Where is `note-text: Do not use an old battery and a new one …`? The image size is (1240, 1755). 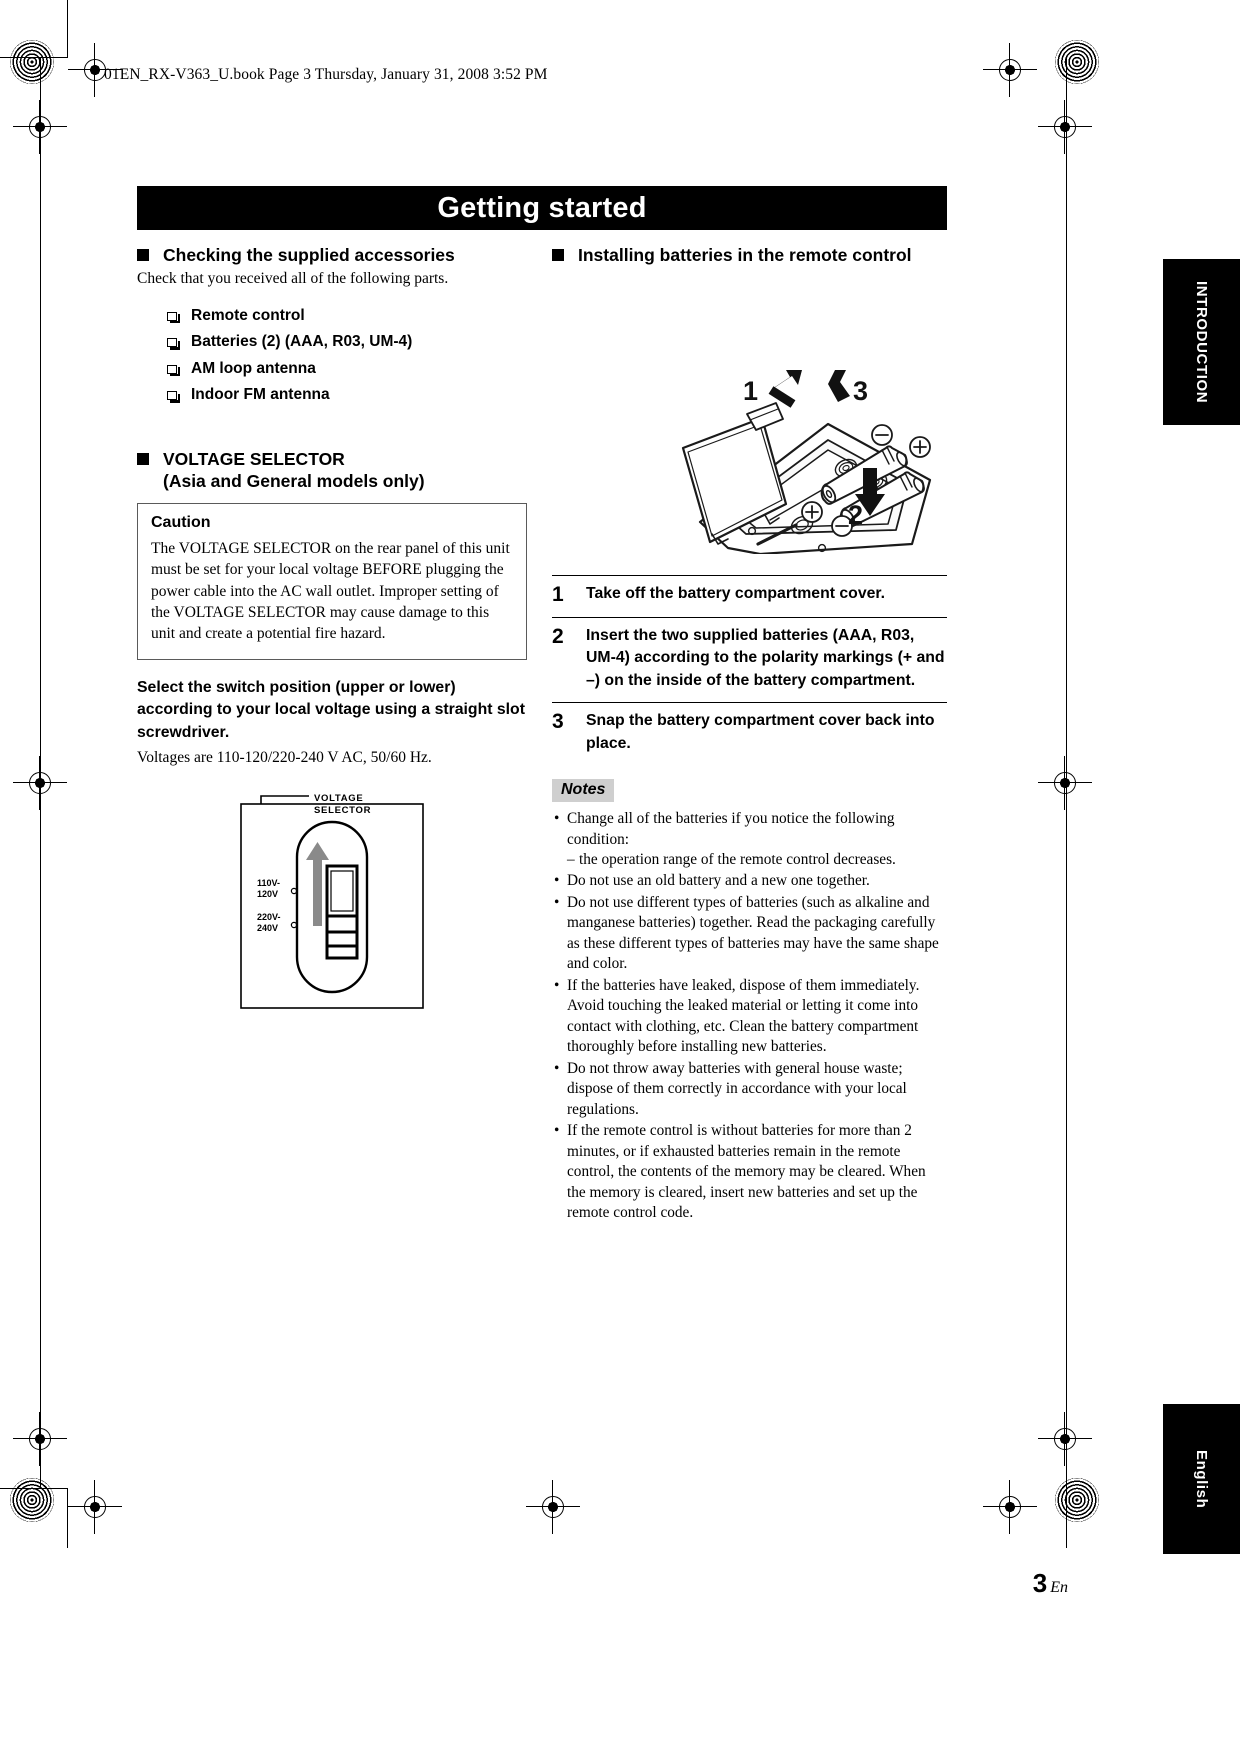 note-text: Do not use an old battery and a new one … is located at coordinates (718, 881).